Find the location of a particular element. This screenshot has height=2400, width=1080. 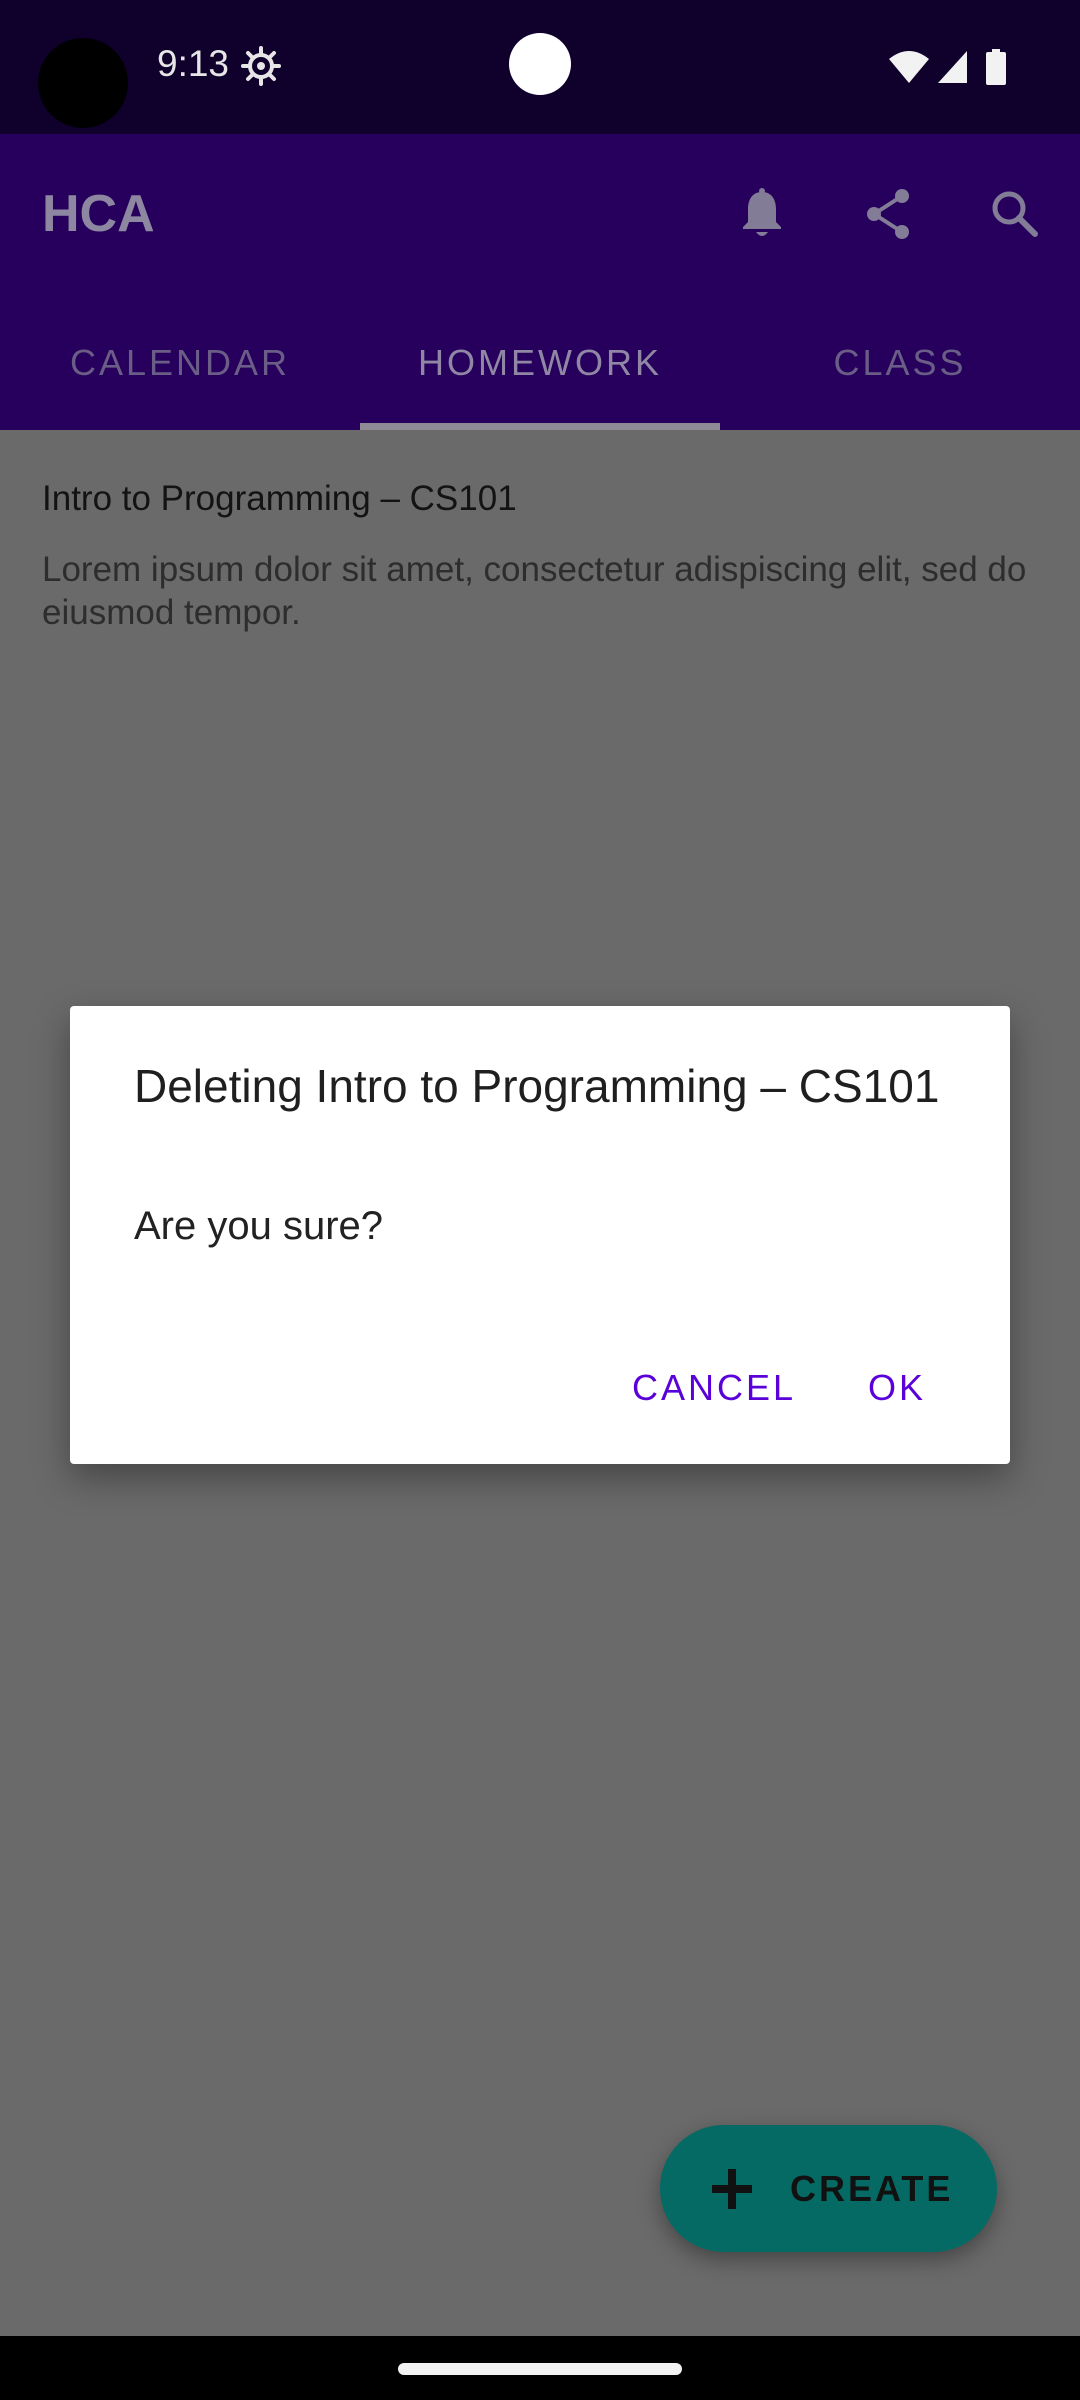

create-button-label: CREATE is located at coordinates (872, 2188).